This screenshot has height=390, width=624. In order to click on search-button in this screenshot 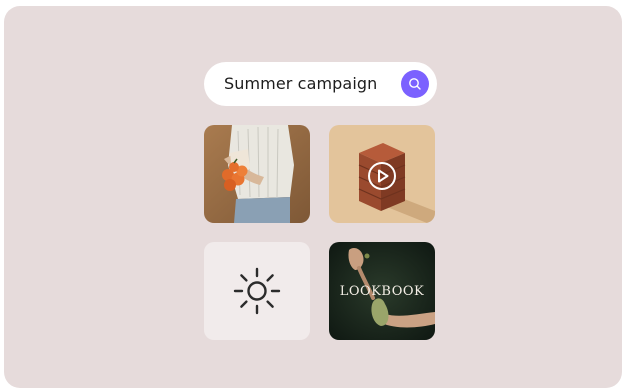, I will do `click(415, 84)`.